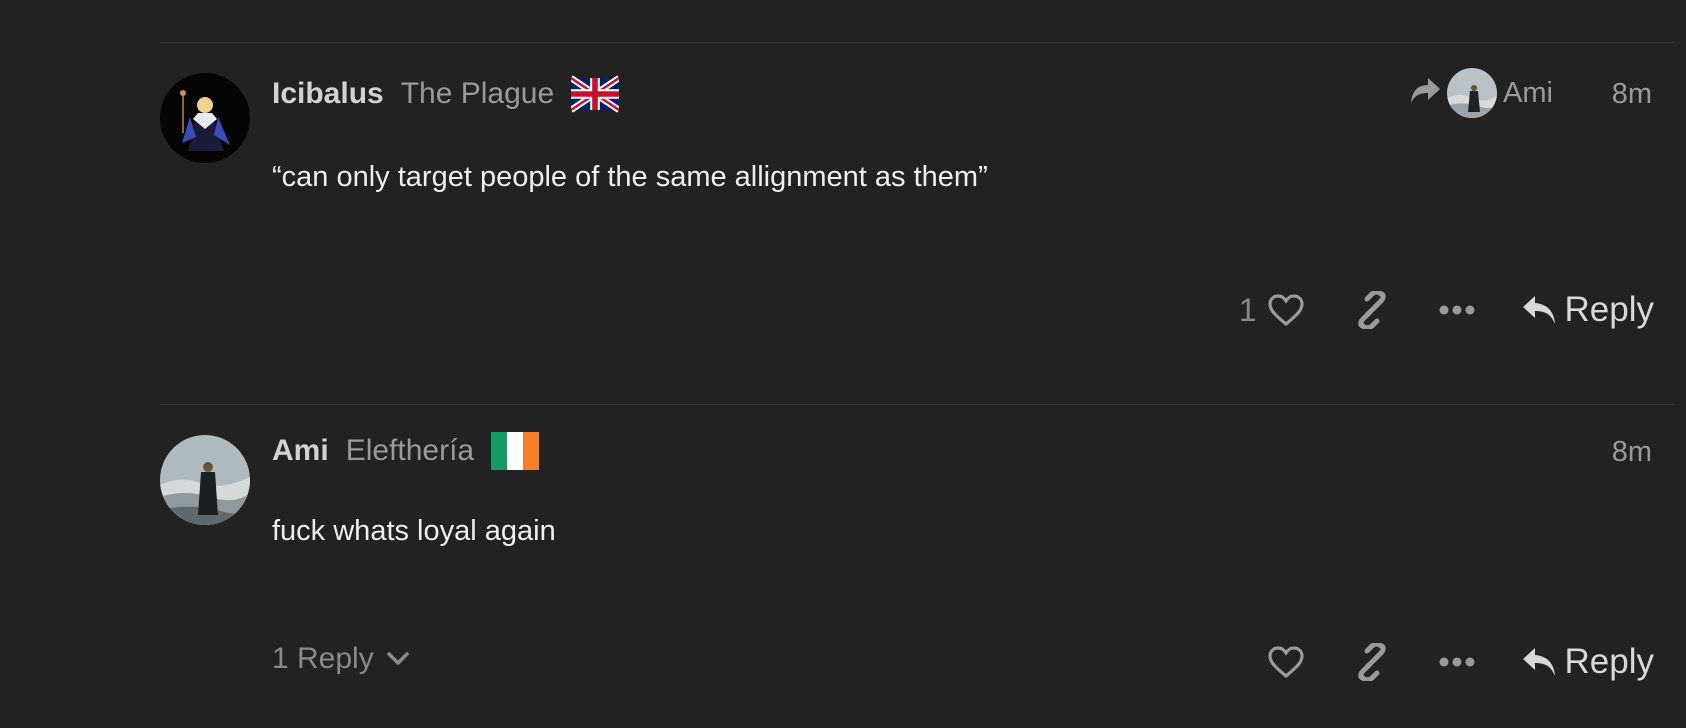 The height and width of the screenshot is (728, 1686). What do you see at coordinates (1528, 92) in the screenshot?
I see `reply-to-username: Ami` at bounding box center [1528, 92].